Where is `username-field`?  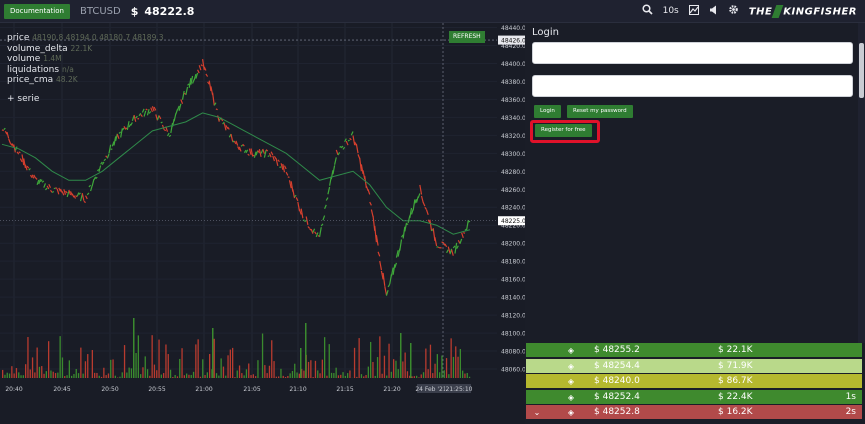
username-field is located at coordinates (692, 53).